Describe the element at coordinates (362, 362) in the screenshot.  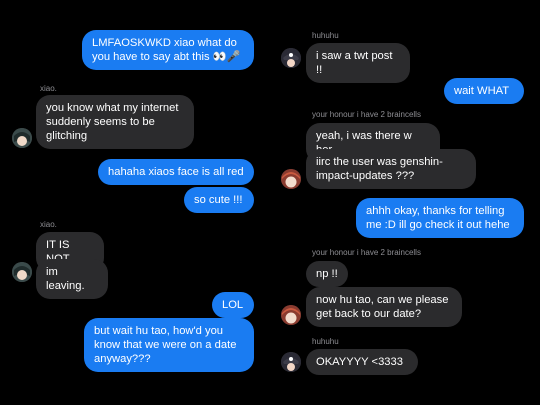
I see `incoming-message: OKAYYYY <3333` at that location.